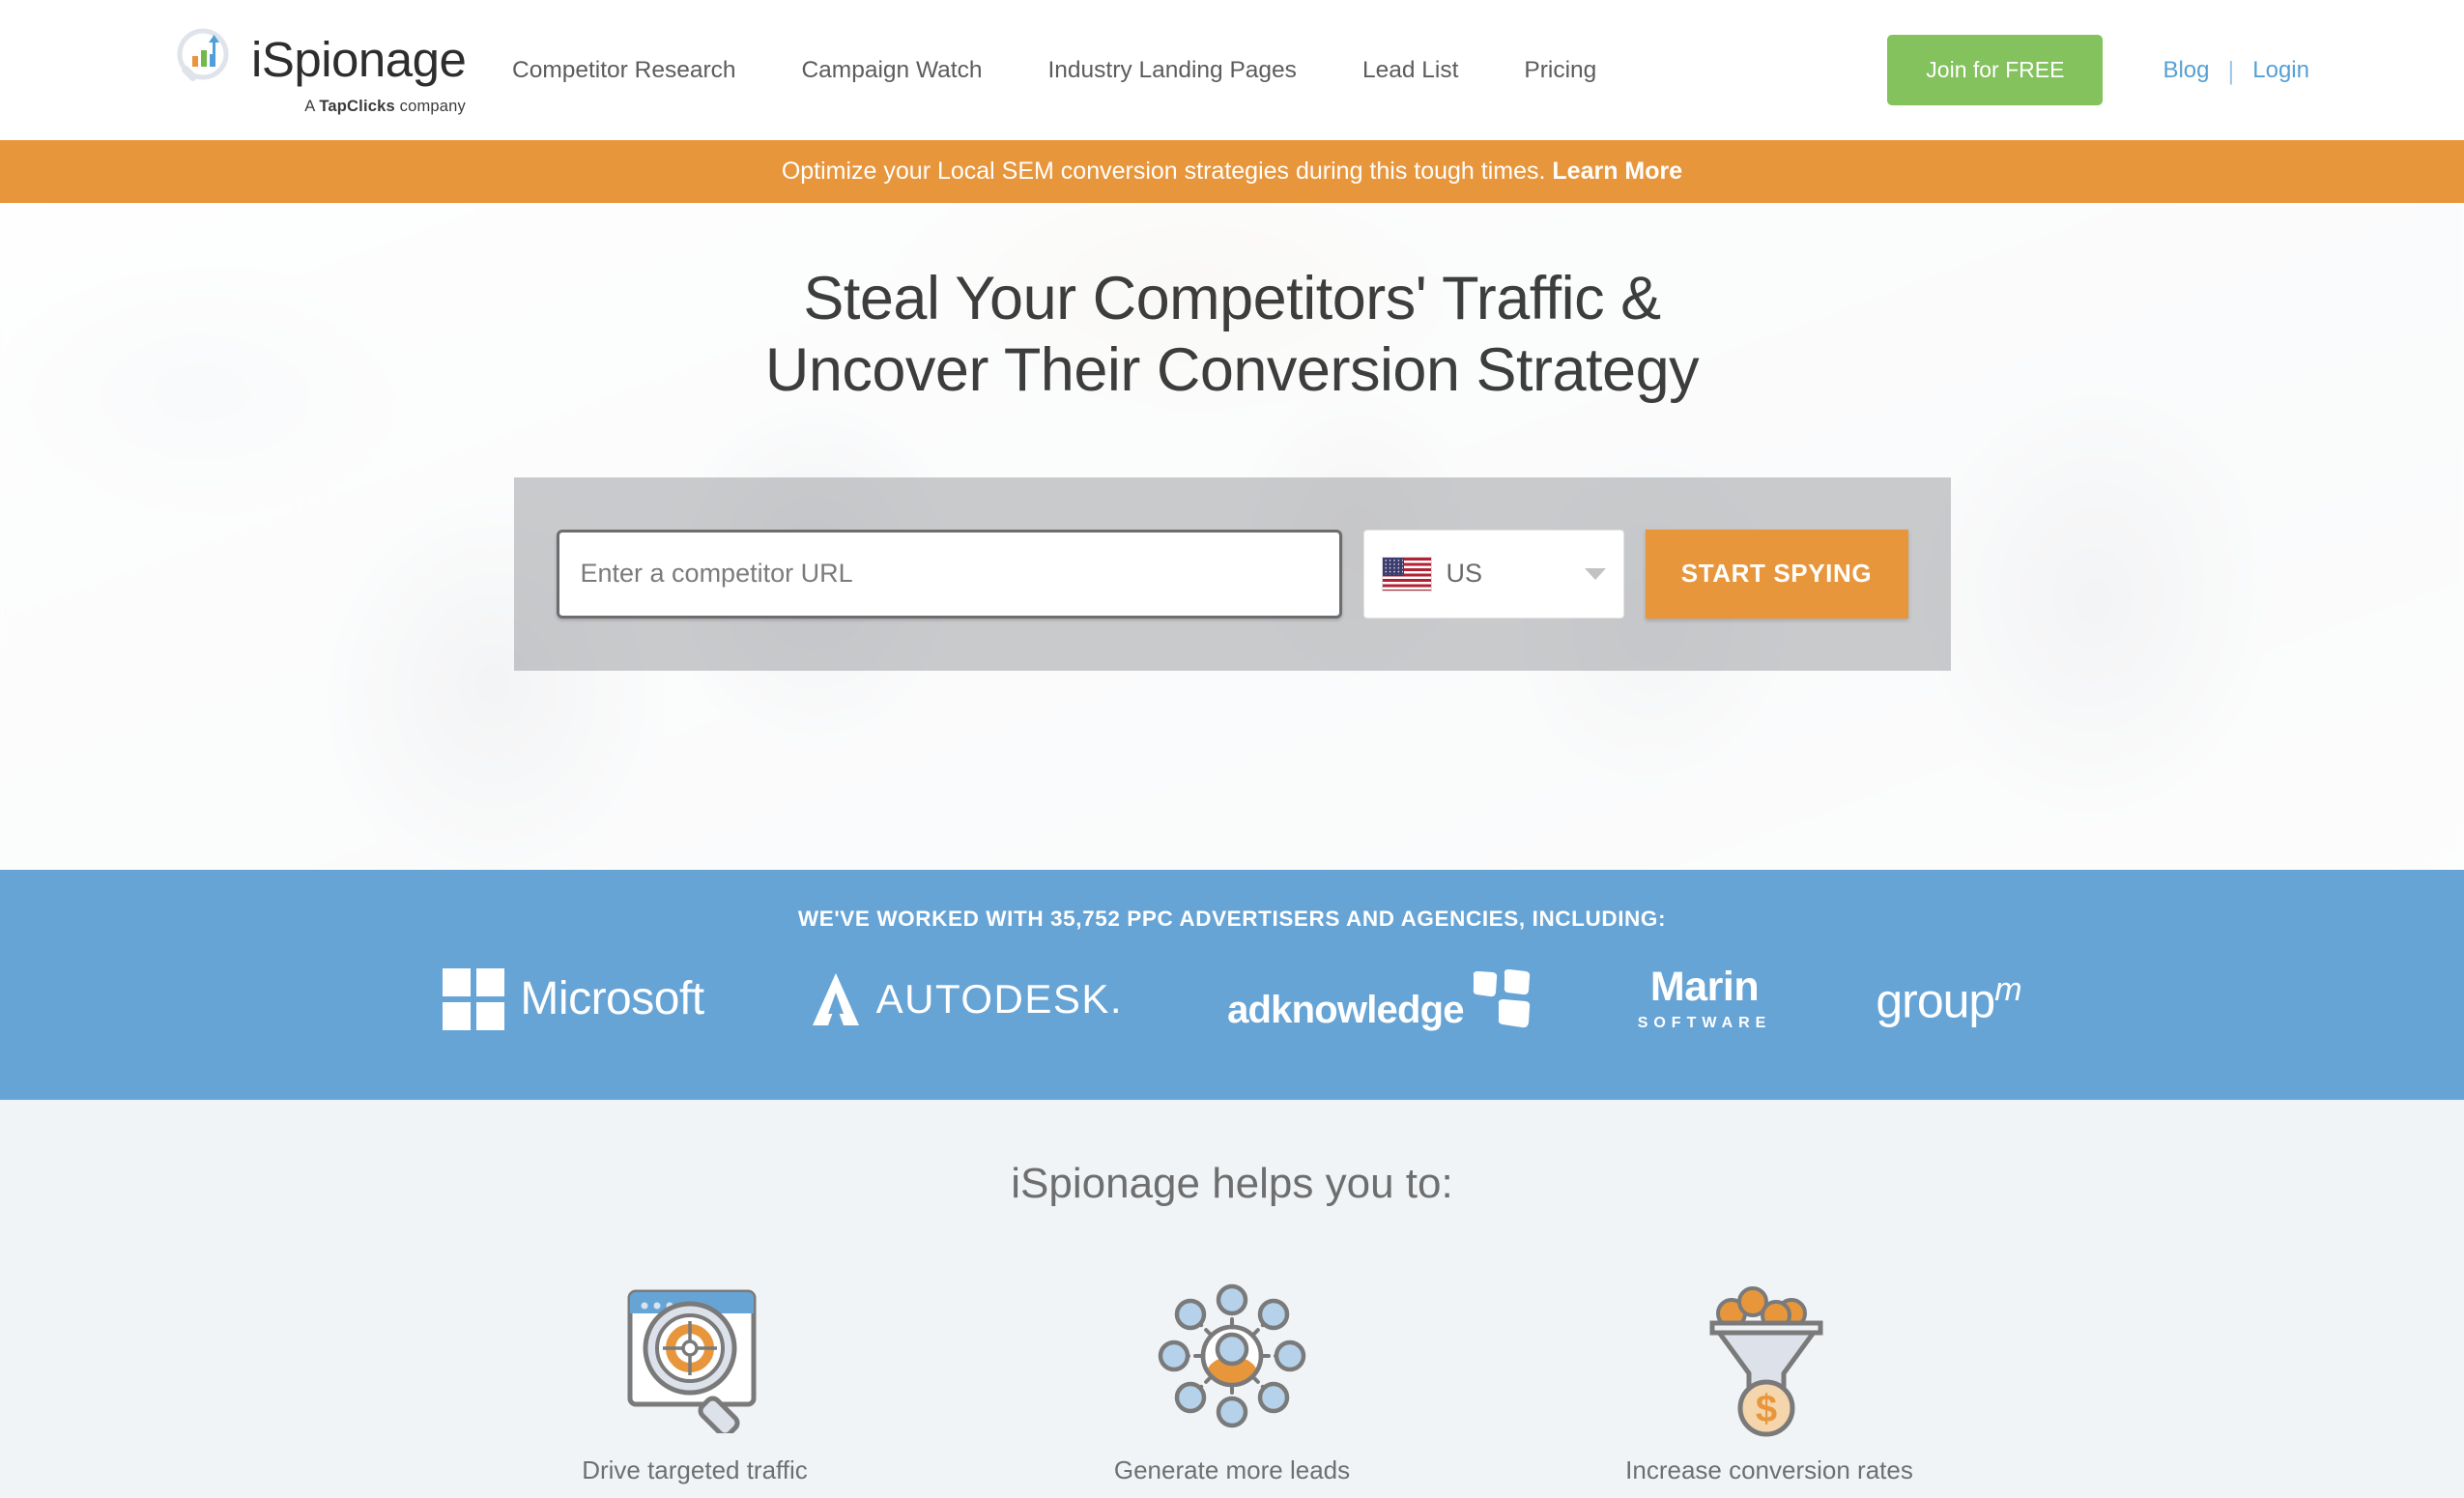  I want to click on marin-subtitle: SOFTWARE, so click(1704, 1023).